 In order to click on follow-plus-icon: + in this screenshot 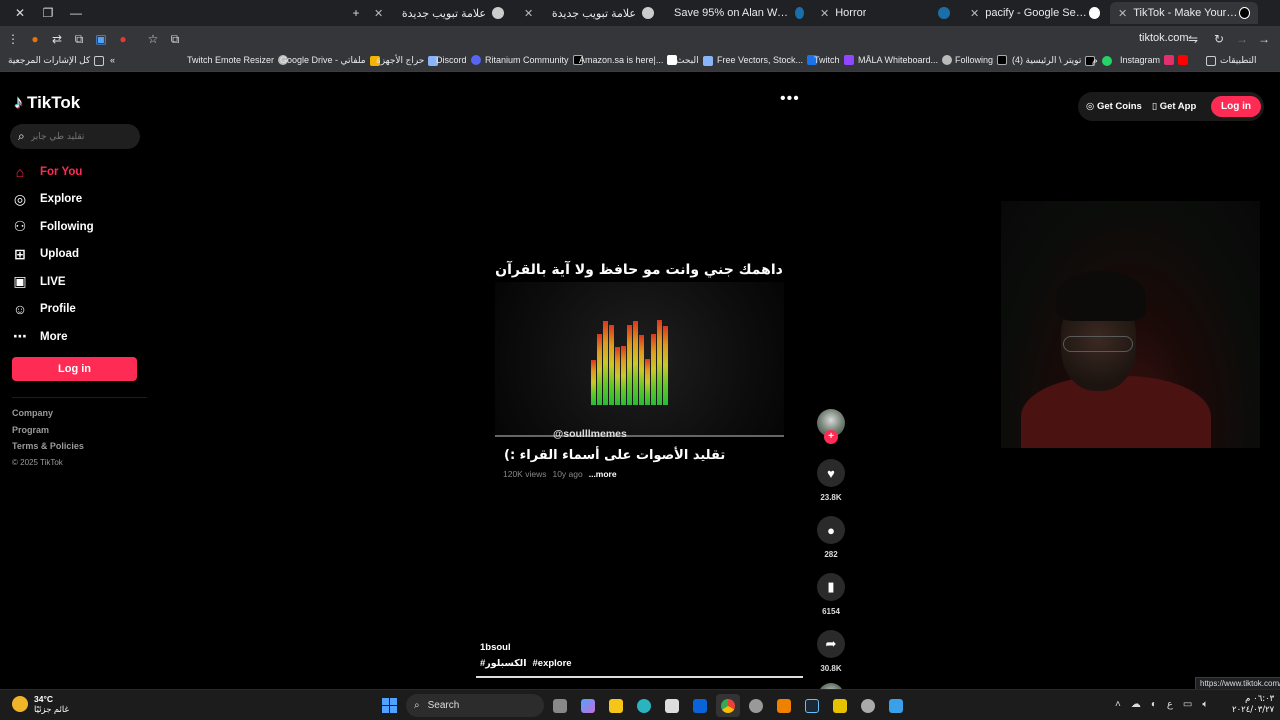, I will do `click(831, 437)`.